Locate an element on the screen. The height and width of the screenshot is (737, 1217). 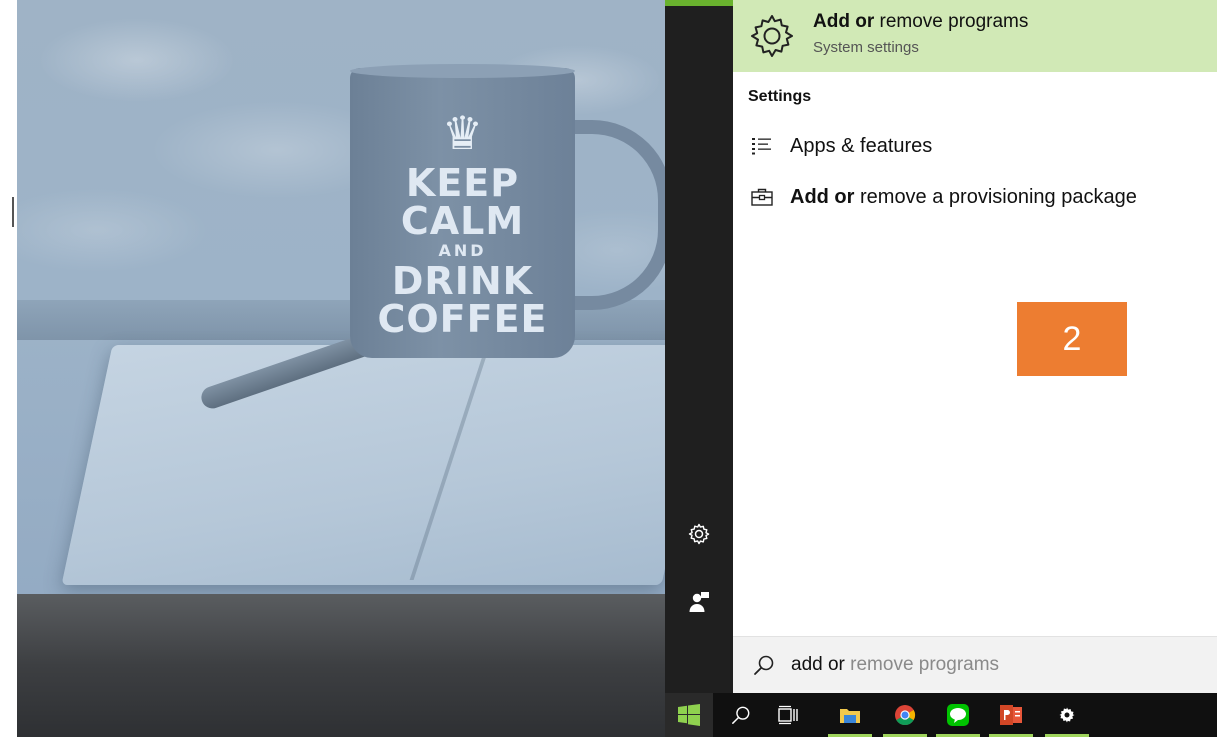
powerpoint-icon is located at coordinates (1011, 715).